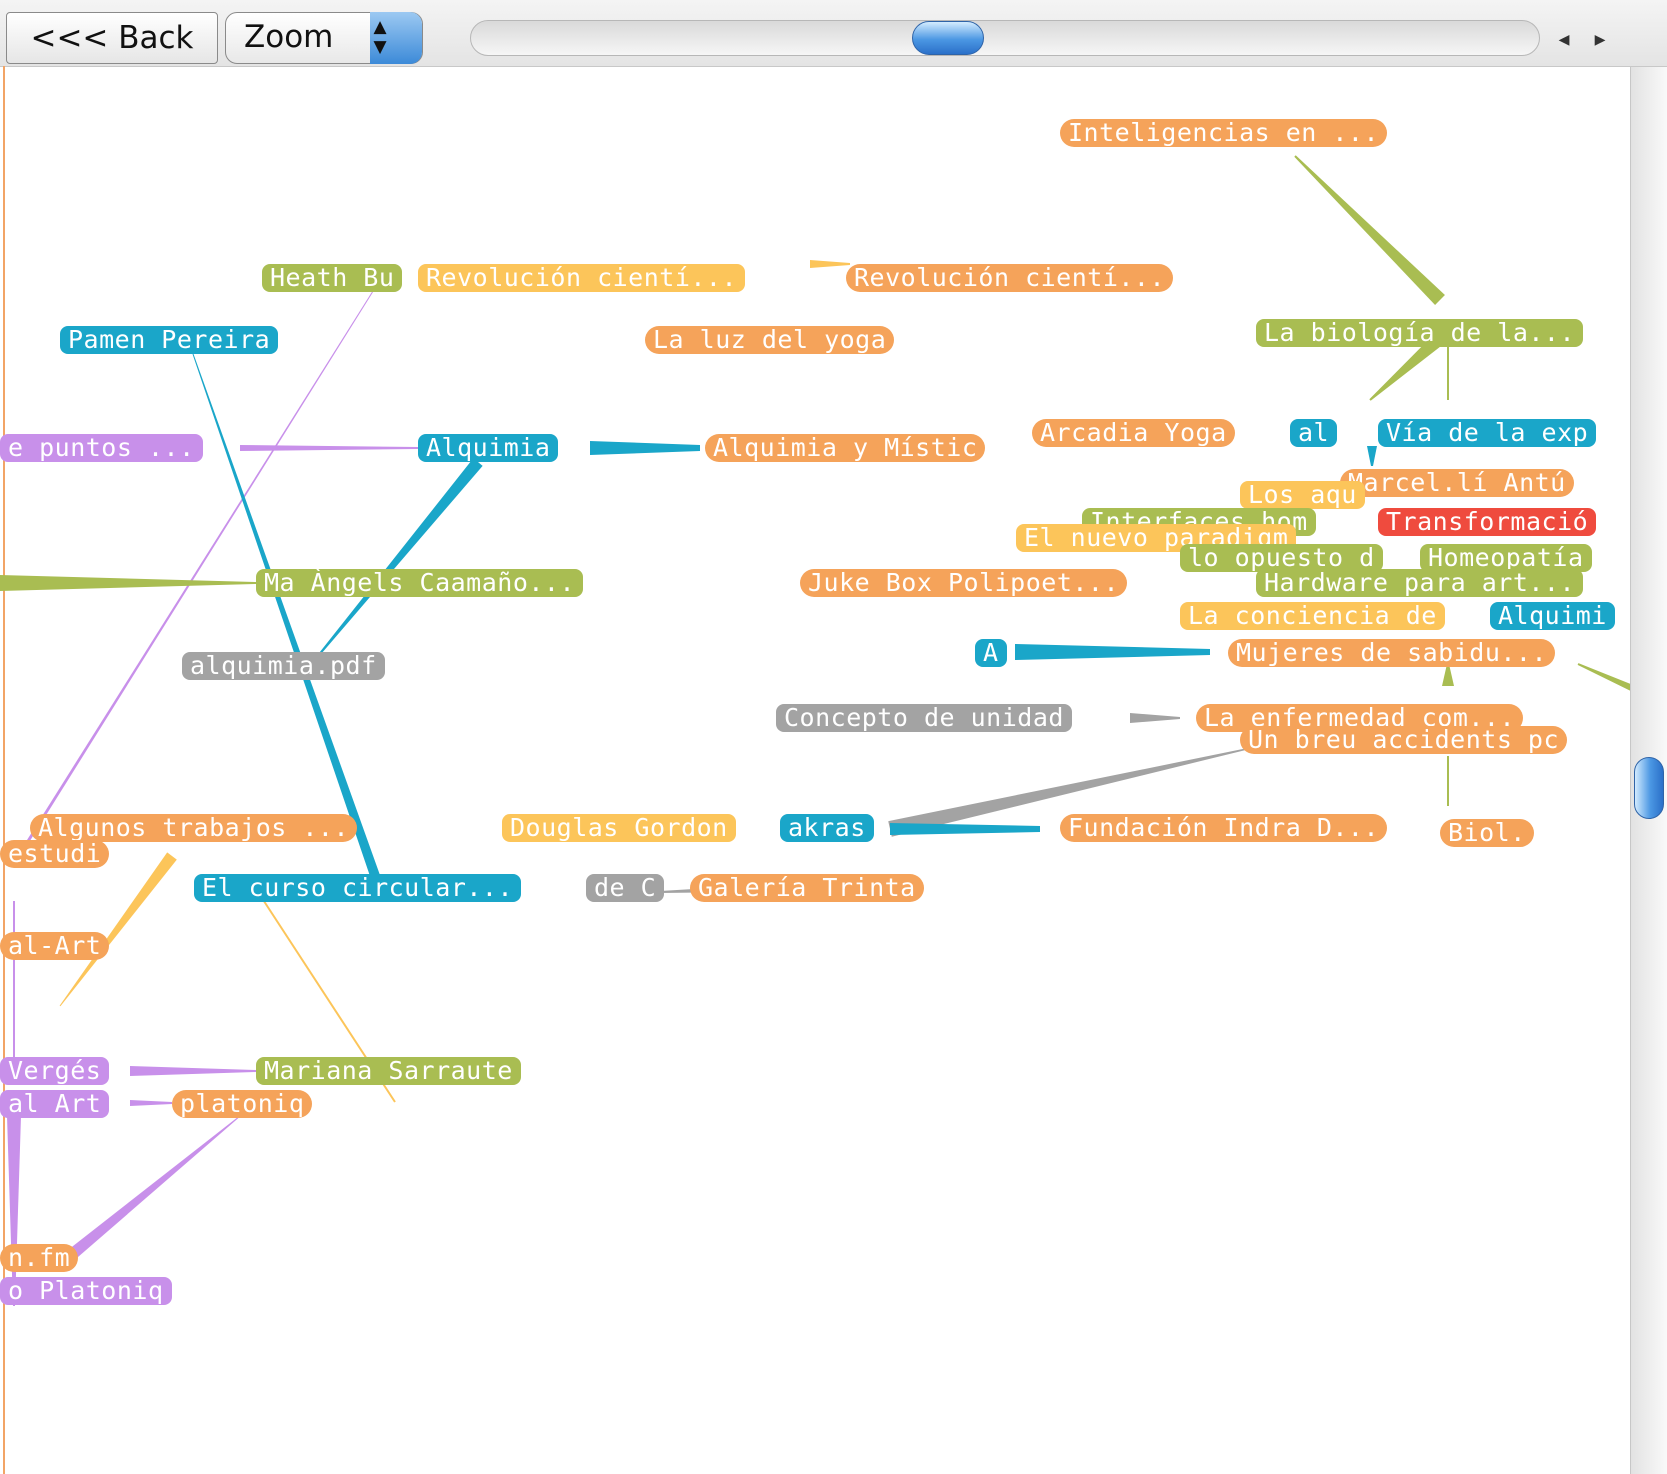 This screenshot has width=1667, height=1474. I want to click on graph-node: de C, so click(625, 888).